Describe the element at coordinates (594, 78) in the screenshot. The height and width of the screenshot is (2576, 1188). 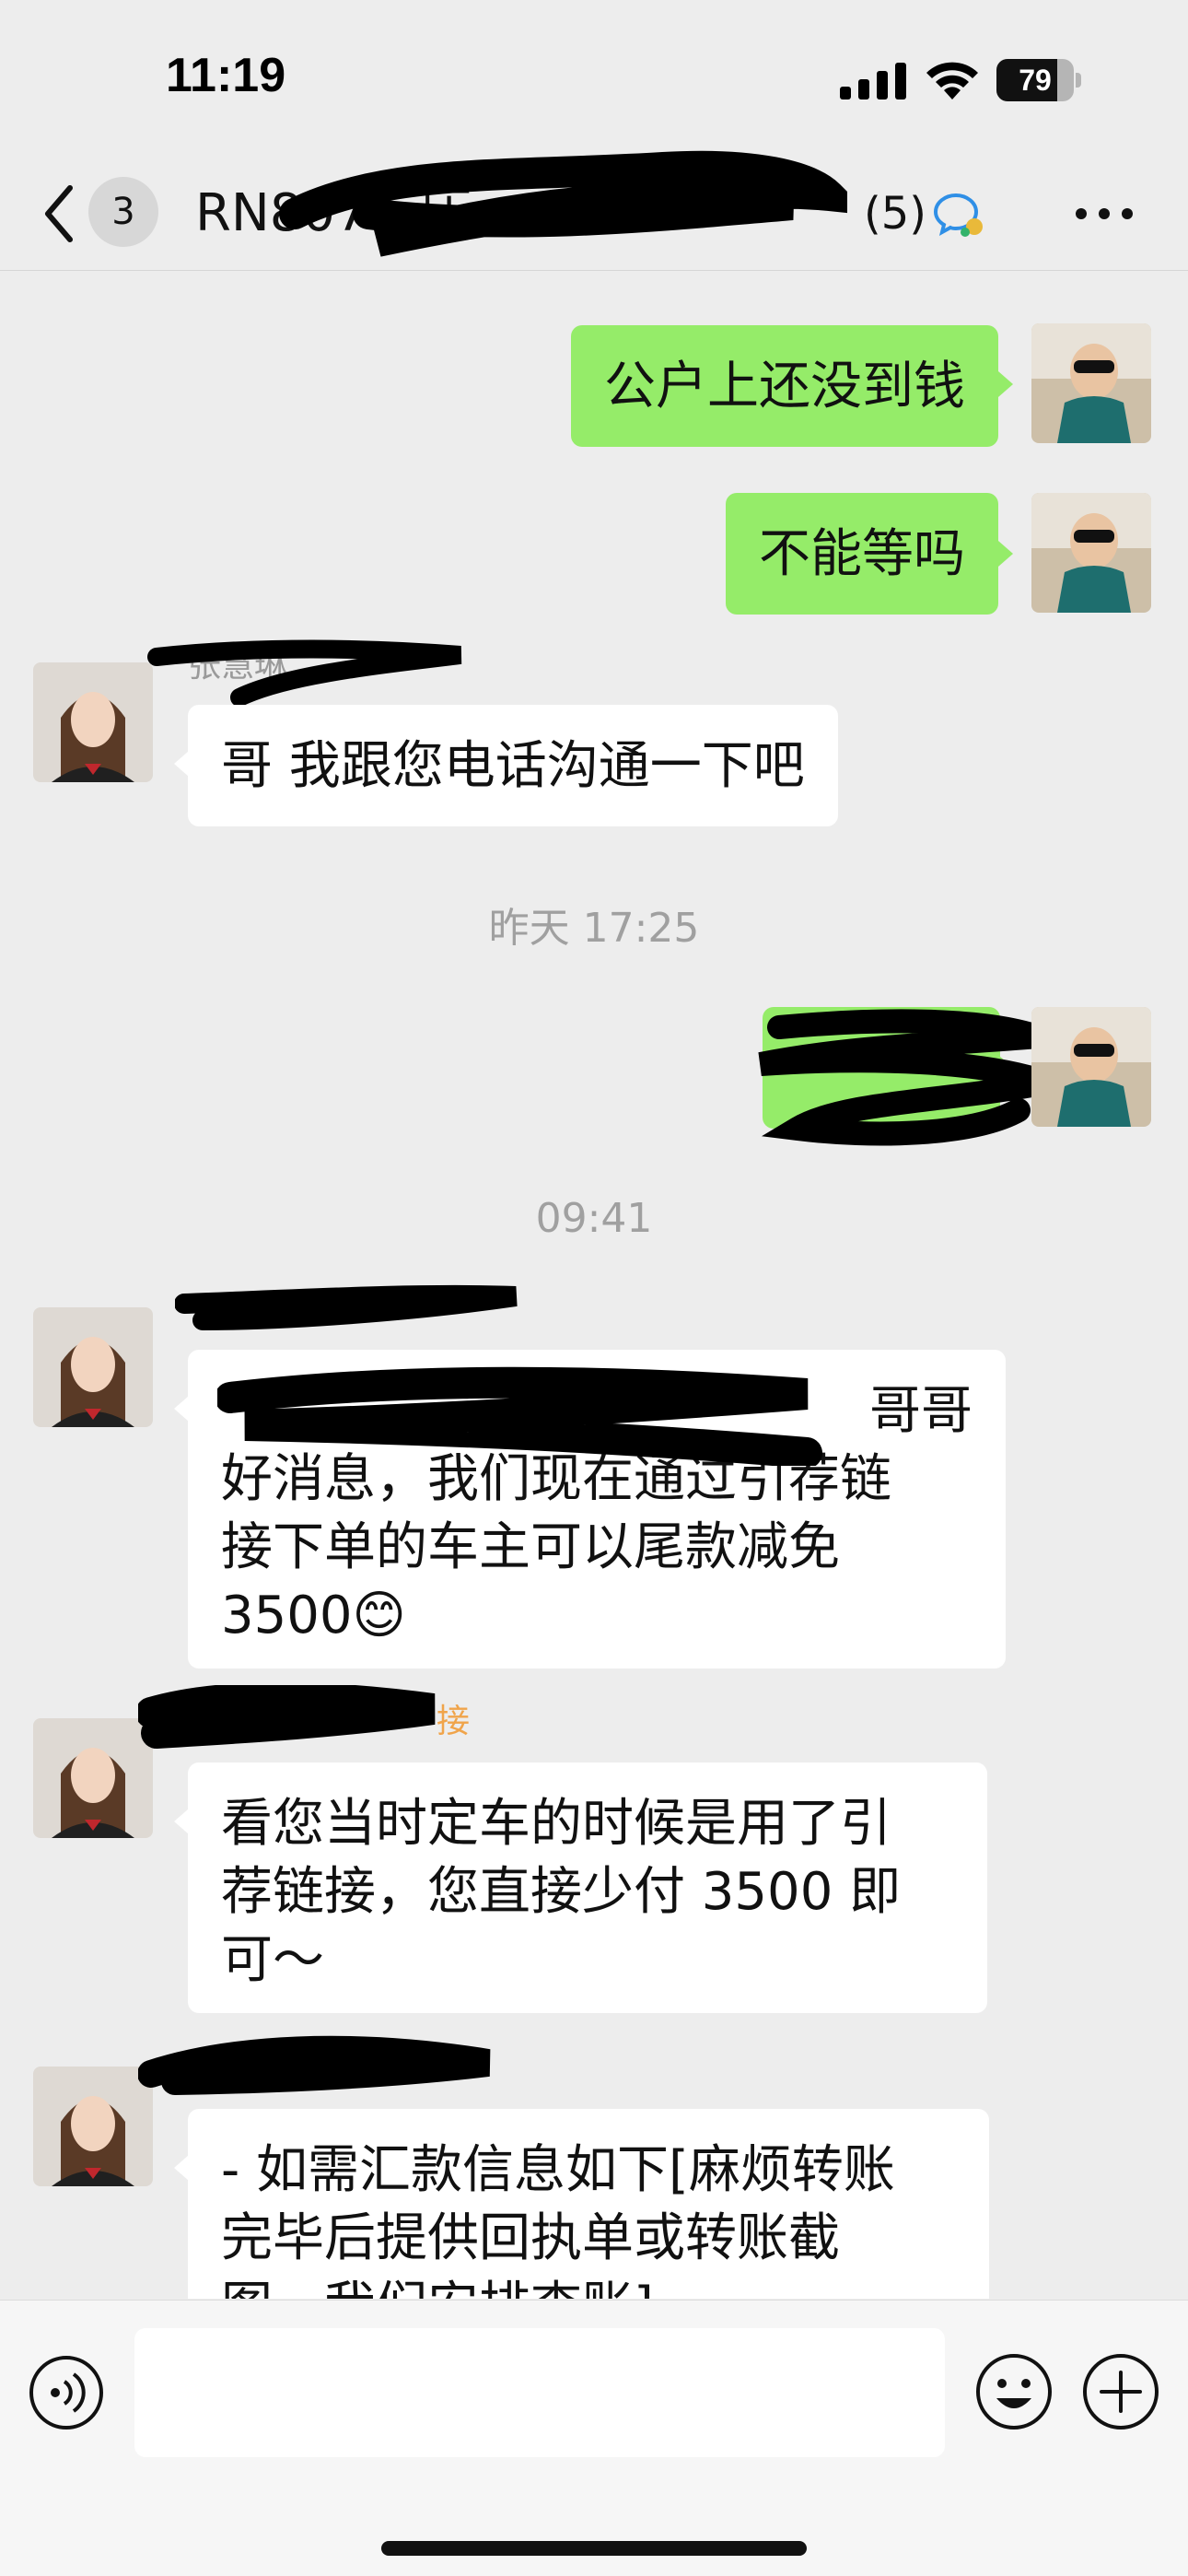
I see `status-bar: 11:19 79` at that location.